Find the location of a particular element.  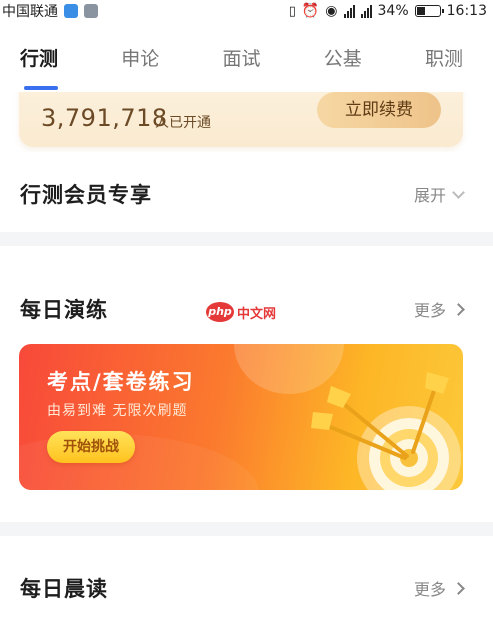

notification-image-icon is located at coordinates (91, 11).